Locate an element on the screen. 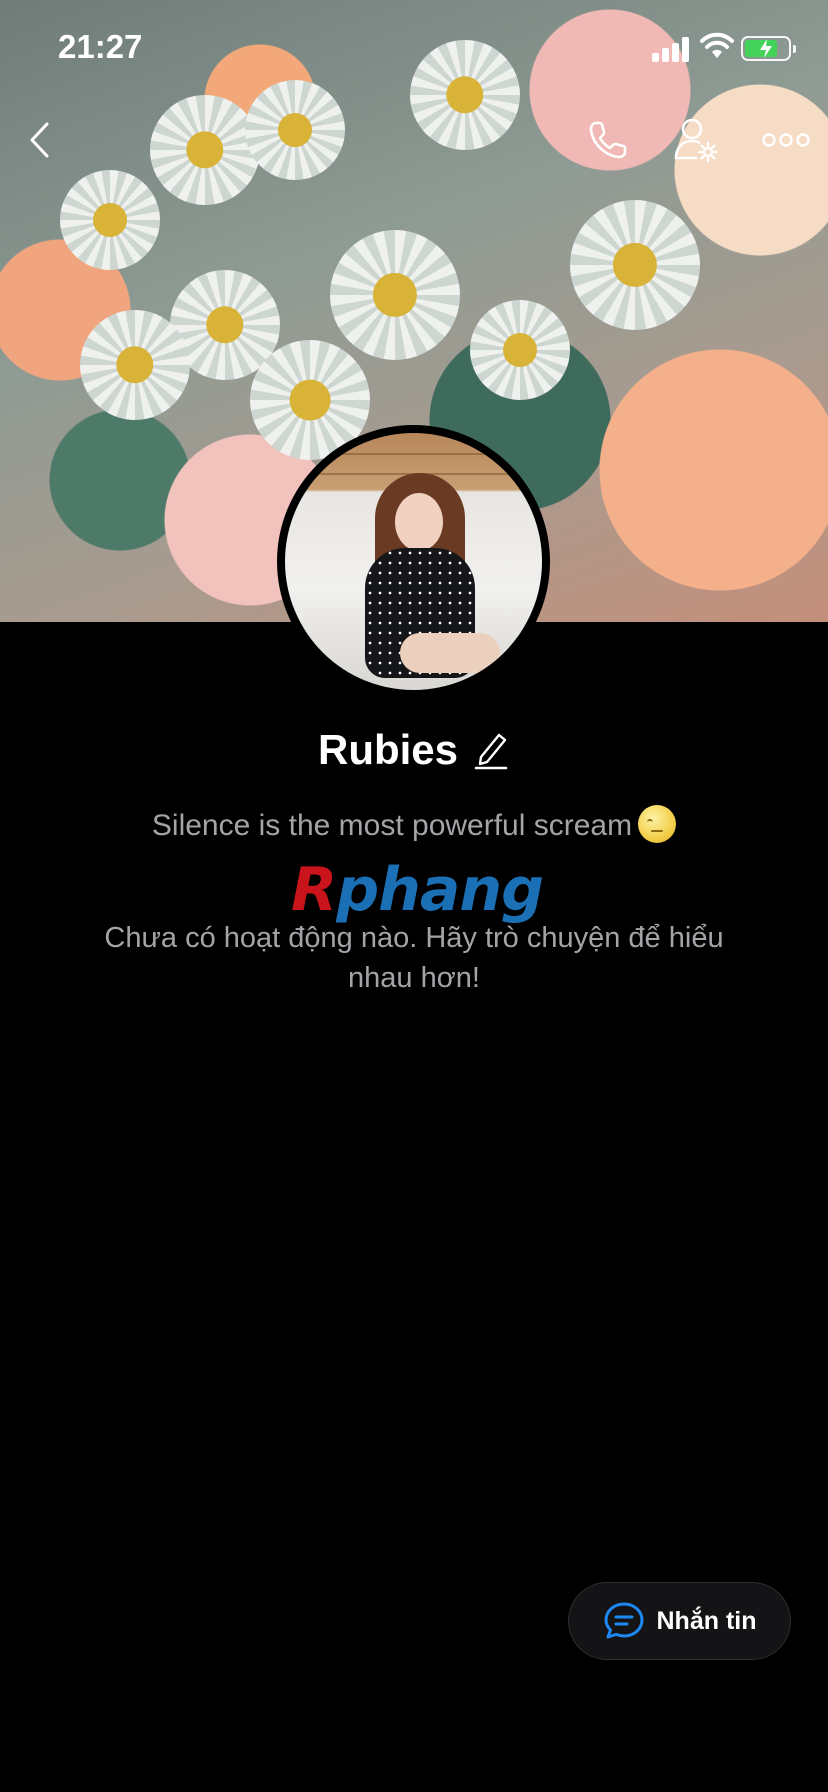 The height and width of the screenshot is (1792, 828). watermark-logo: Rphang is located at coordinates (417, 890).